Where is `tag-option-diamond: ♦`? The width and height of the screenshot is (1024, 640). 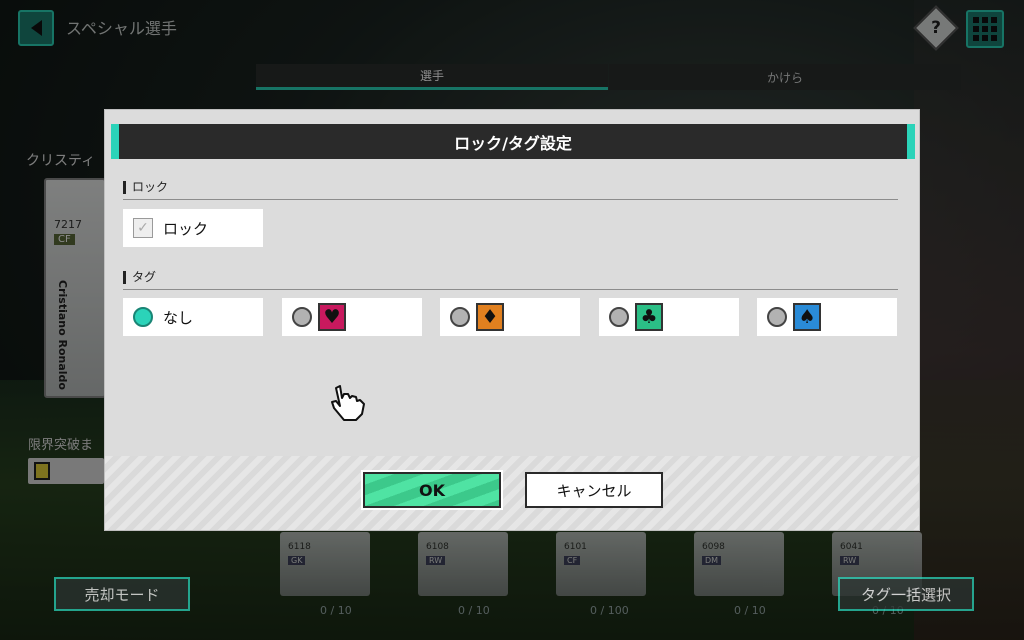 tag-option-diamond: ♦ is located at coordinates (510, 317).